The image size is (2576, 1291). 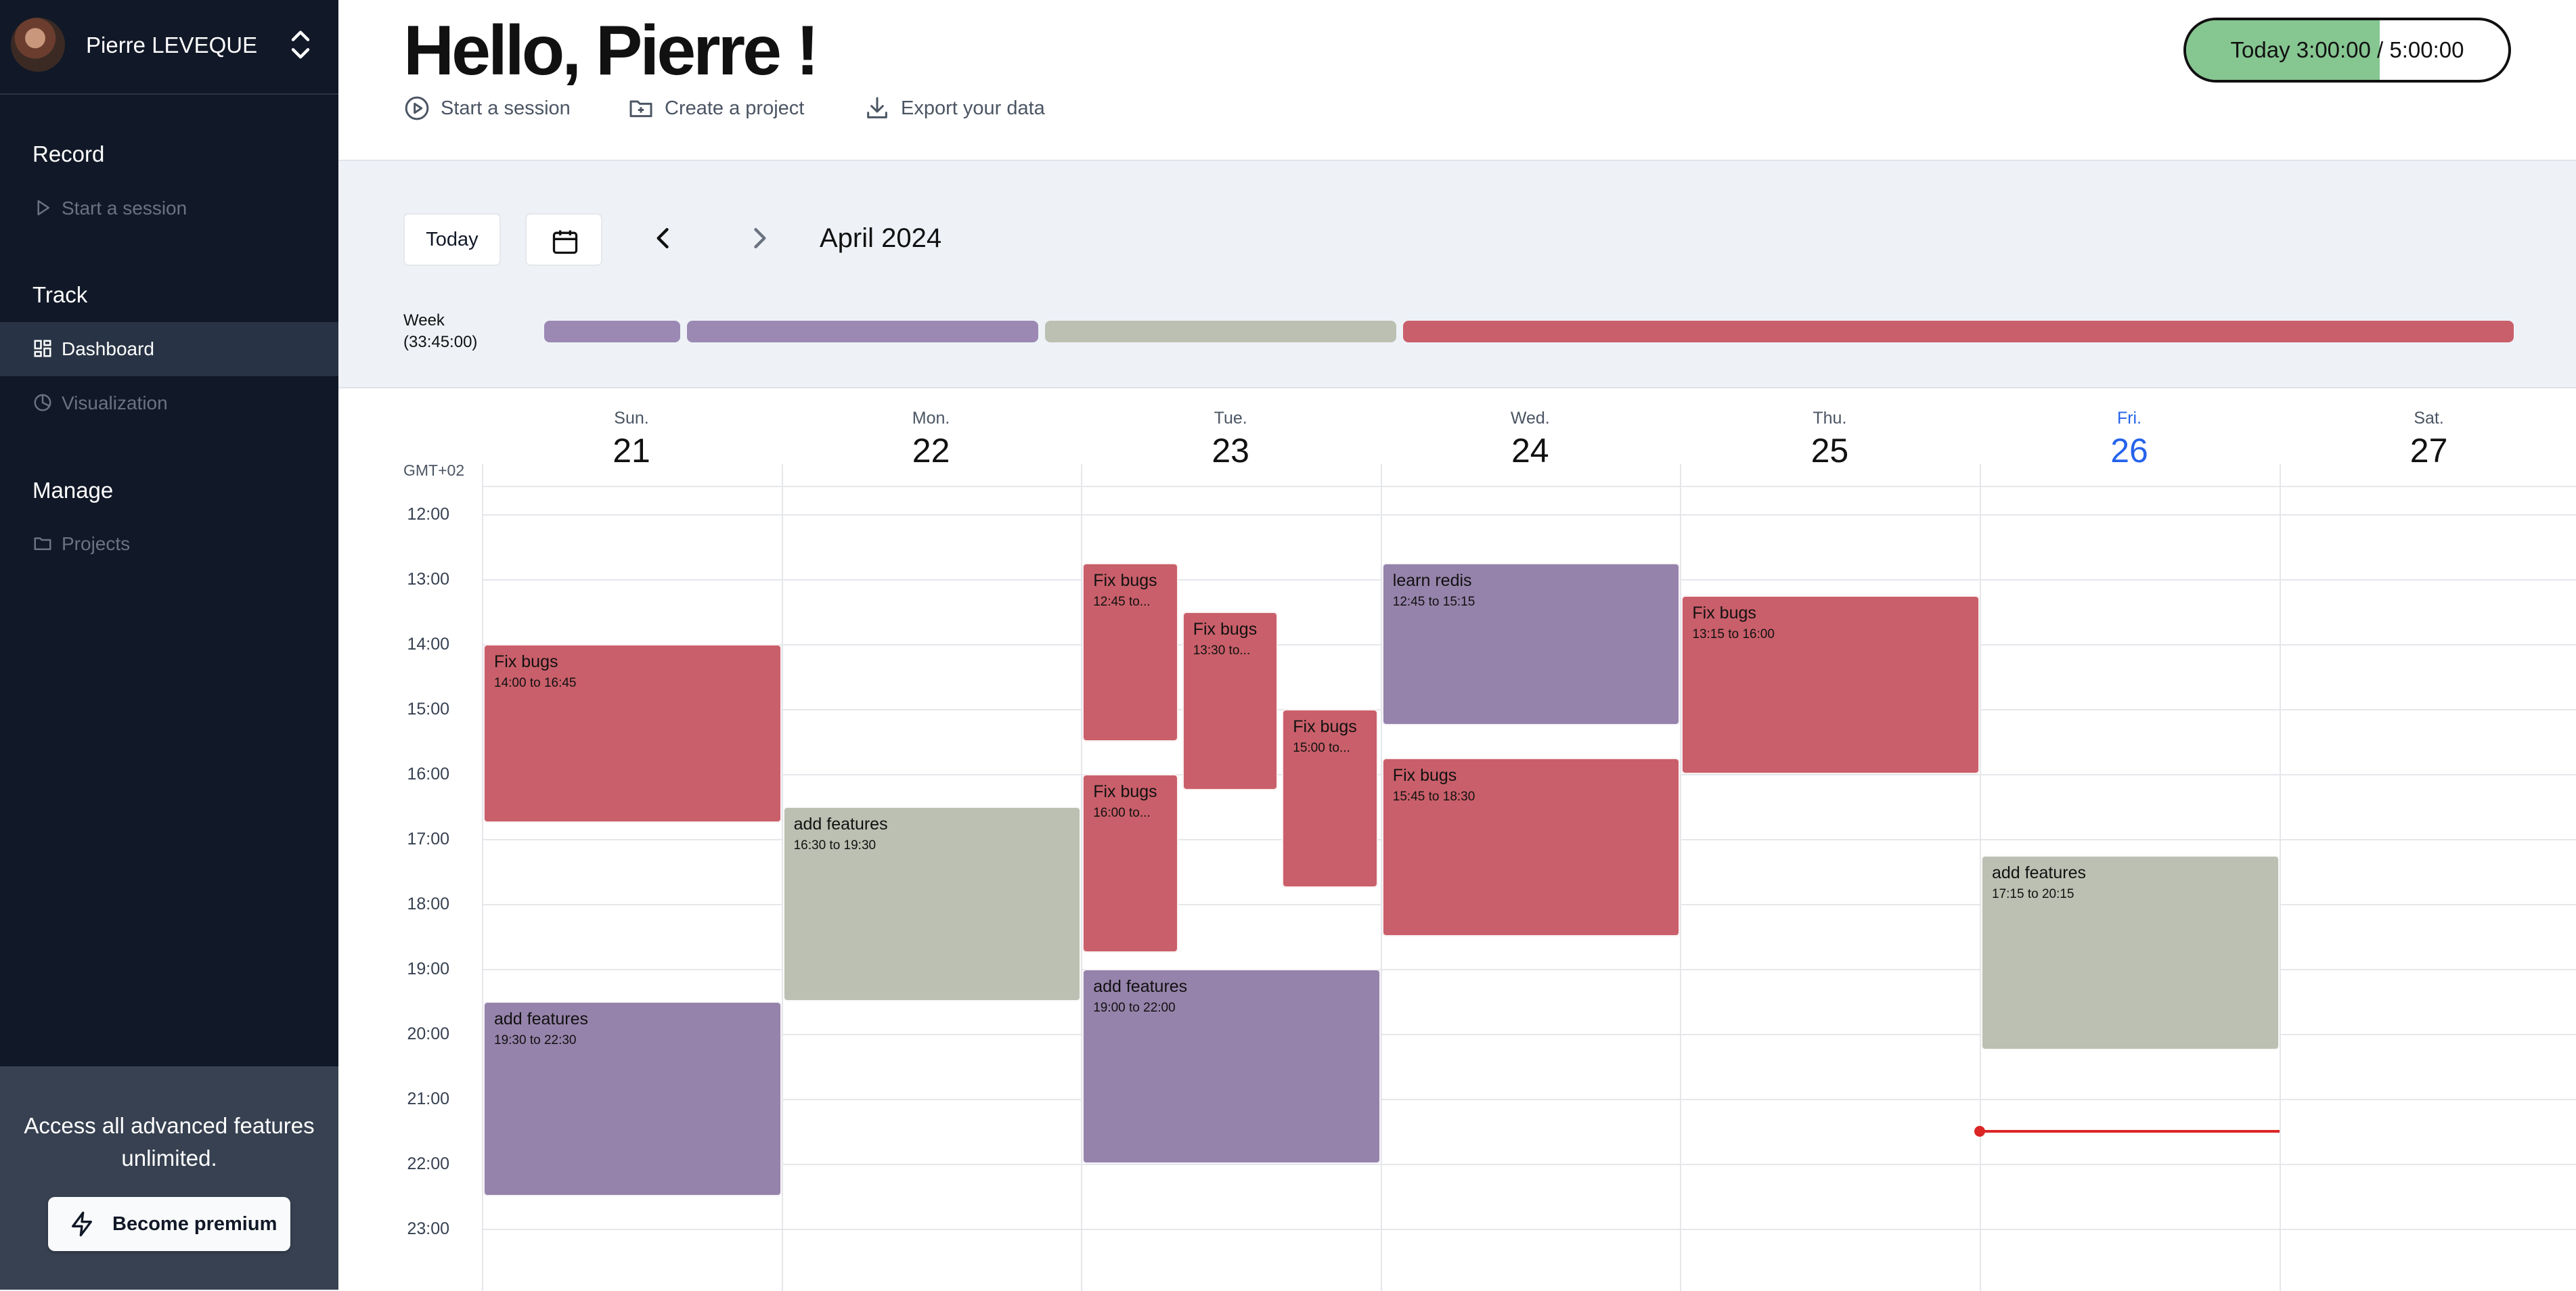 What do you see at coordinates (38, 45) in the screenshot?
I see `avatar` at bounding box center [38, 45].